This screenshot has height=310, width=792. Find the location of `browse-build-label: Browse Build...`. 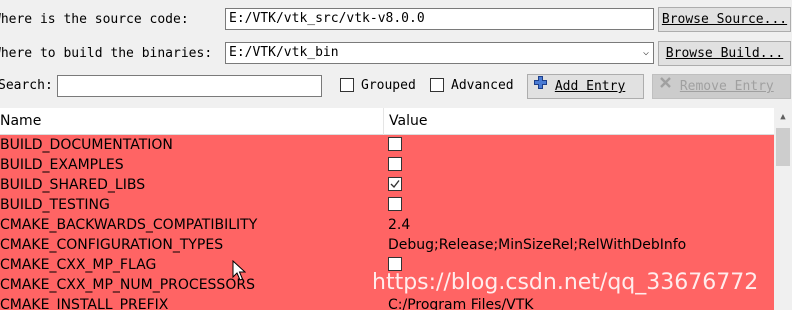

browse-build-label: Browse Build... is located at coordinates (724, 53).